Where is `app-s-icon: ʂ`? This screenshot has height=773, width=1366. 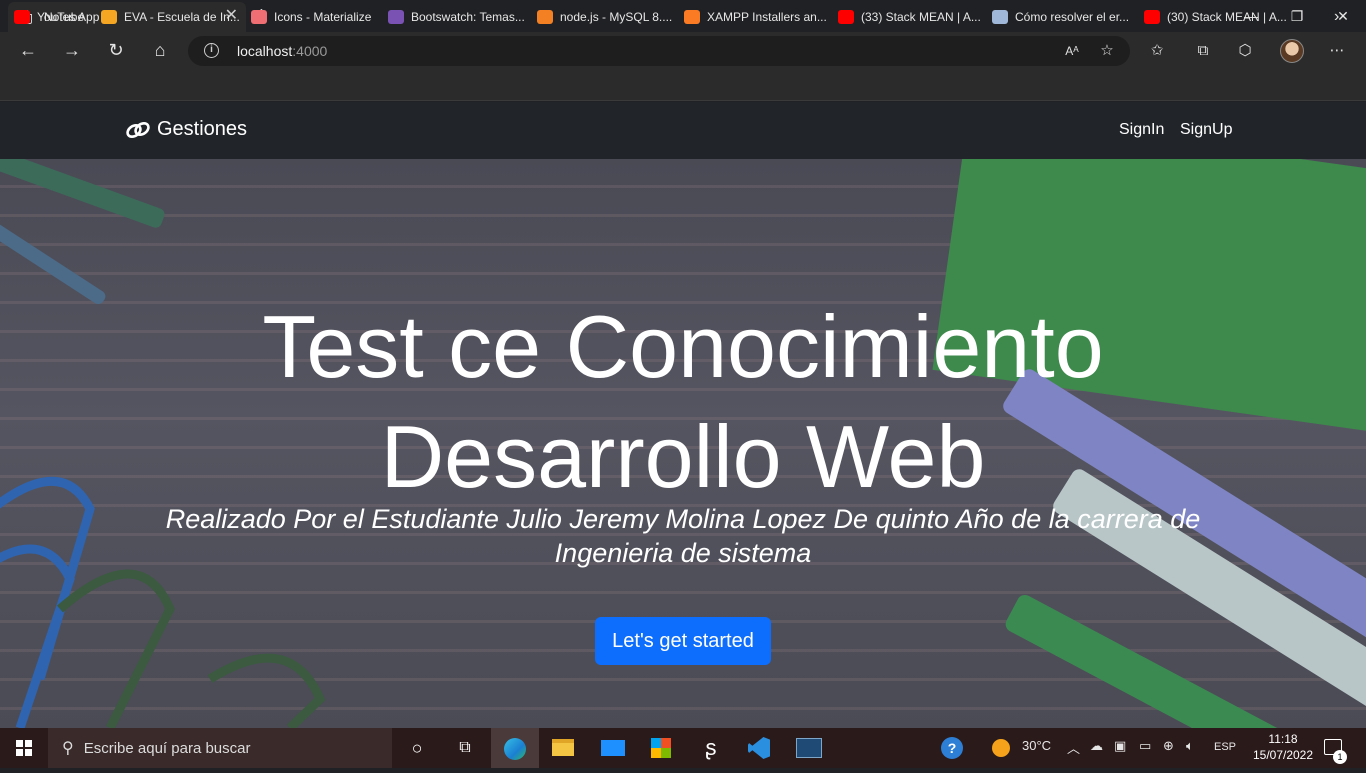 app-s-icon: ʂ is located at coordinates (711, 748).